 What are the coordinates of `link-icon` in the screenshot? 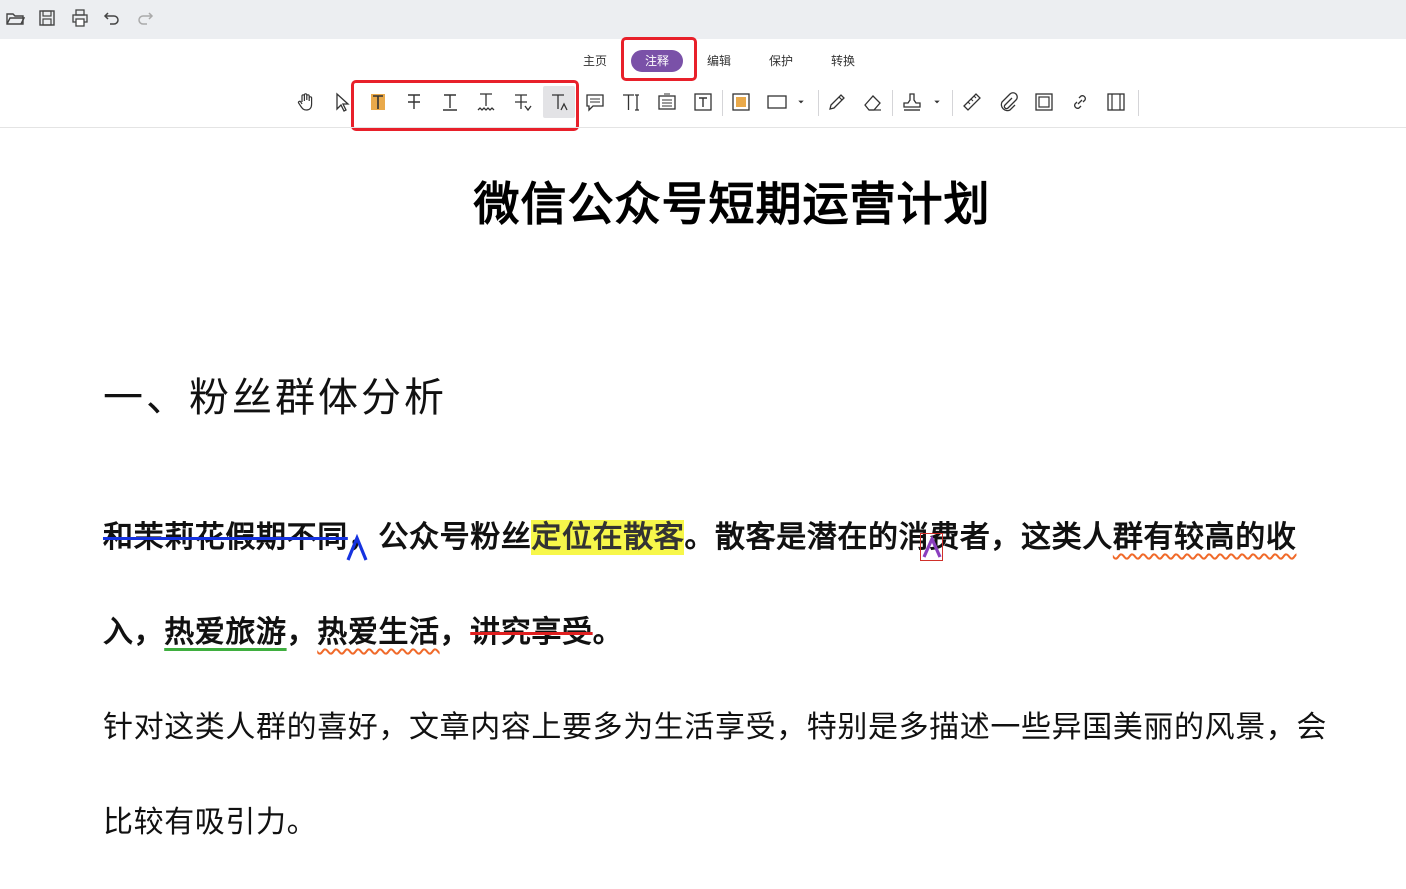 It's located at (1080, 102).